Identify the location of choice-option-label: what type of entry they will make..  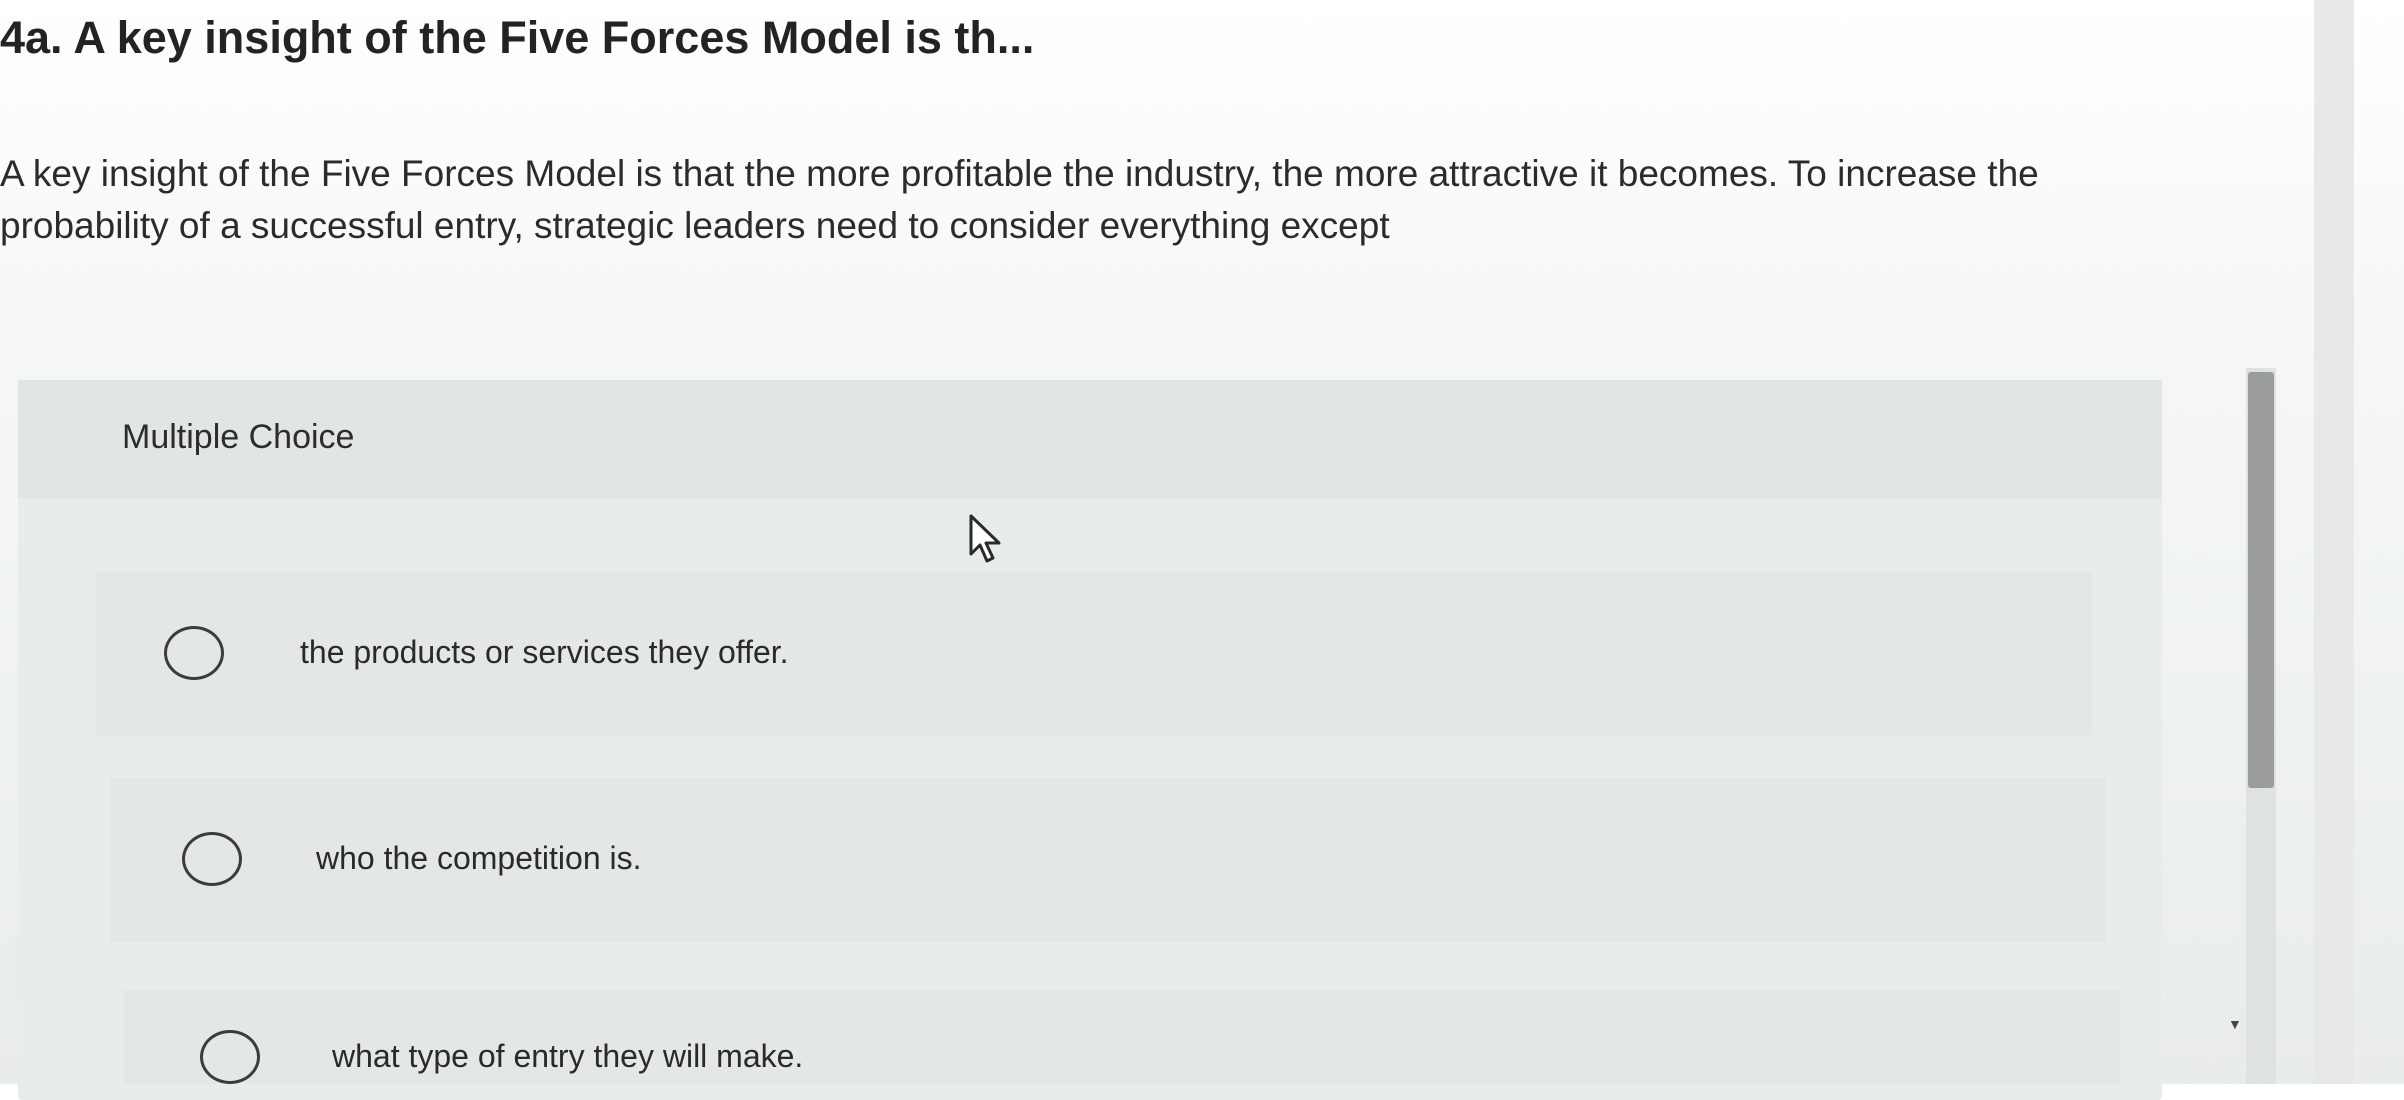
(568, 1056).